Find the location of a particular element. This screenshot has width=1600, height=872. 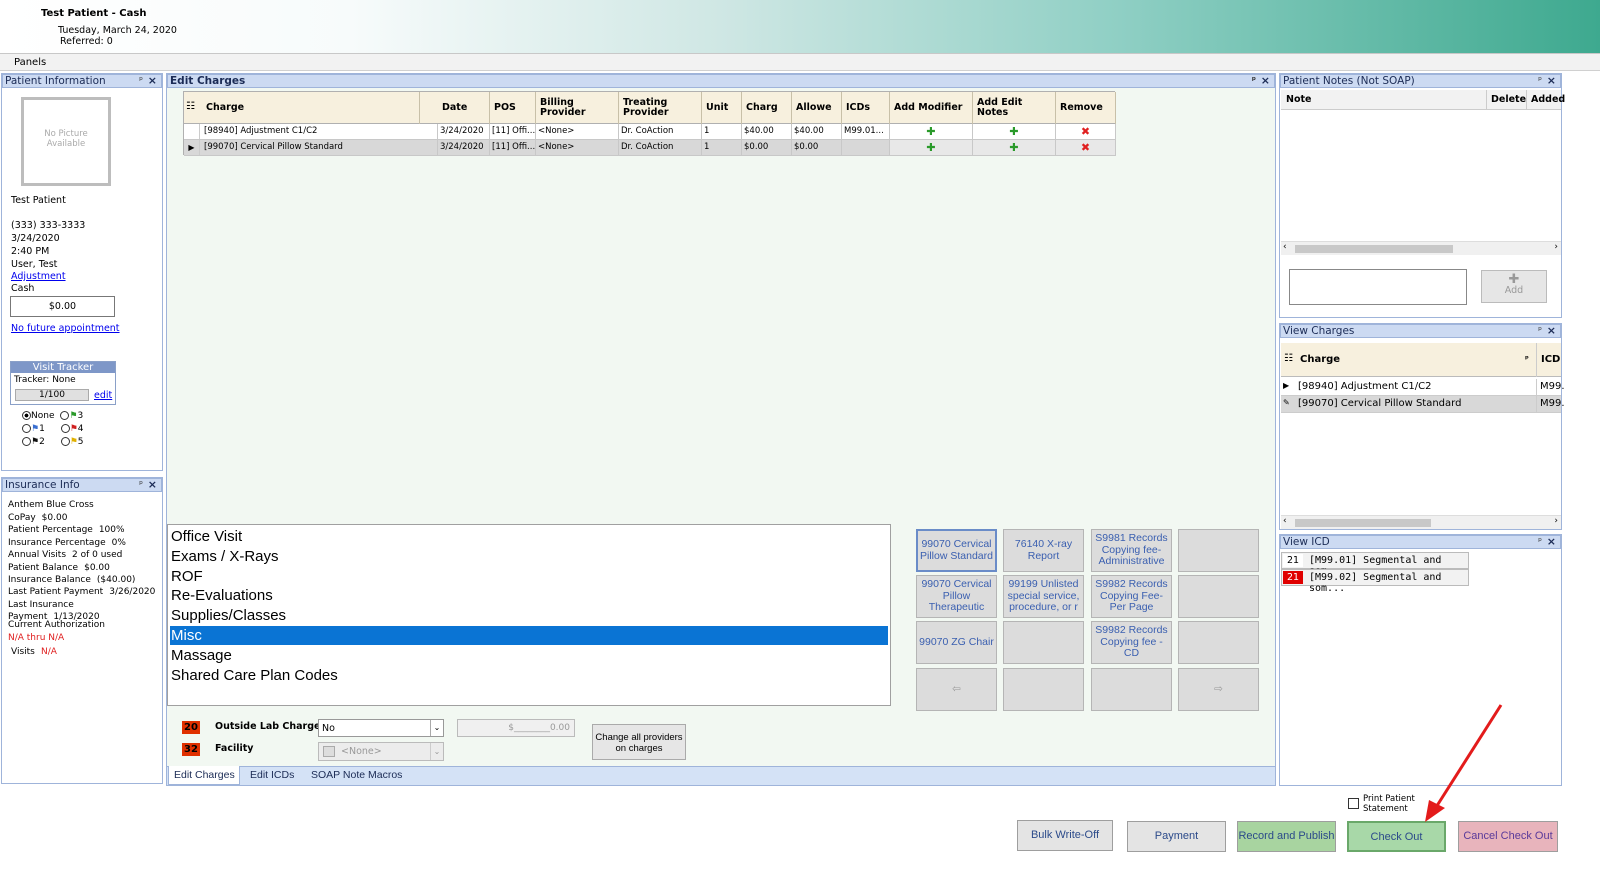

record-publish-button: Record and Publish is located at coordinates (1286, 836).